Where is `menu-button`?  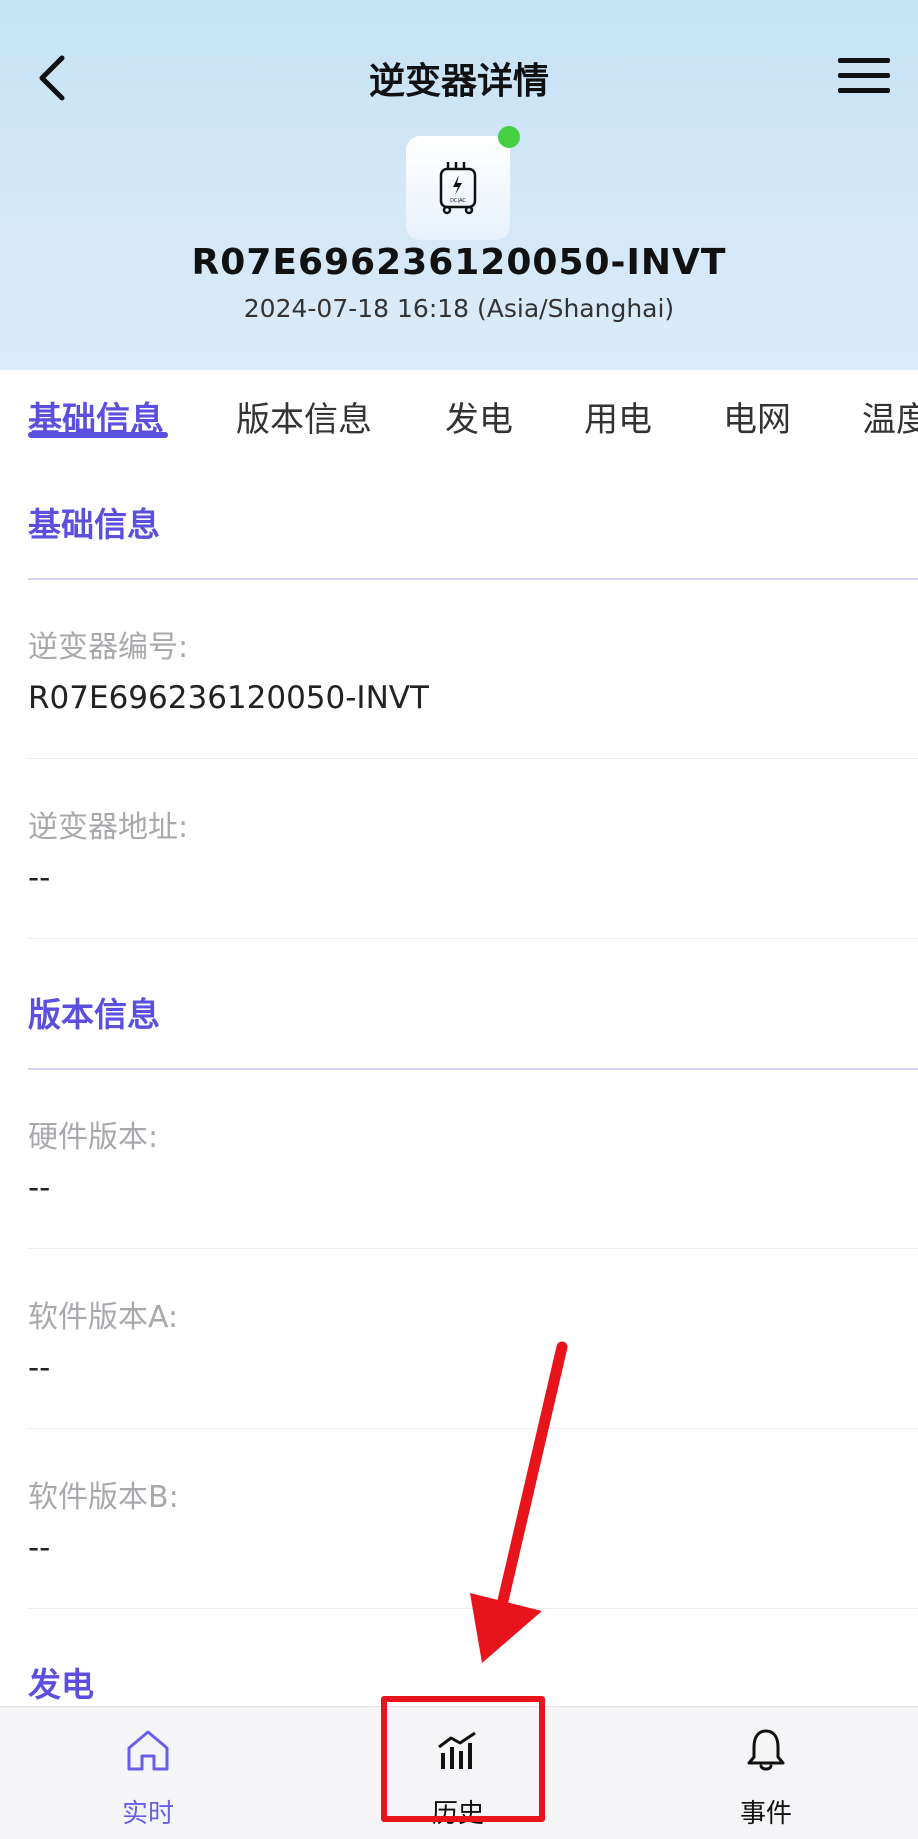
menu-button is located at coordinates (864, 76).